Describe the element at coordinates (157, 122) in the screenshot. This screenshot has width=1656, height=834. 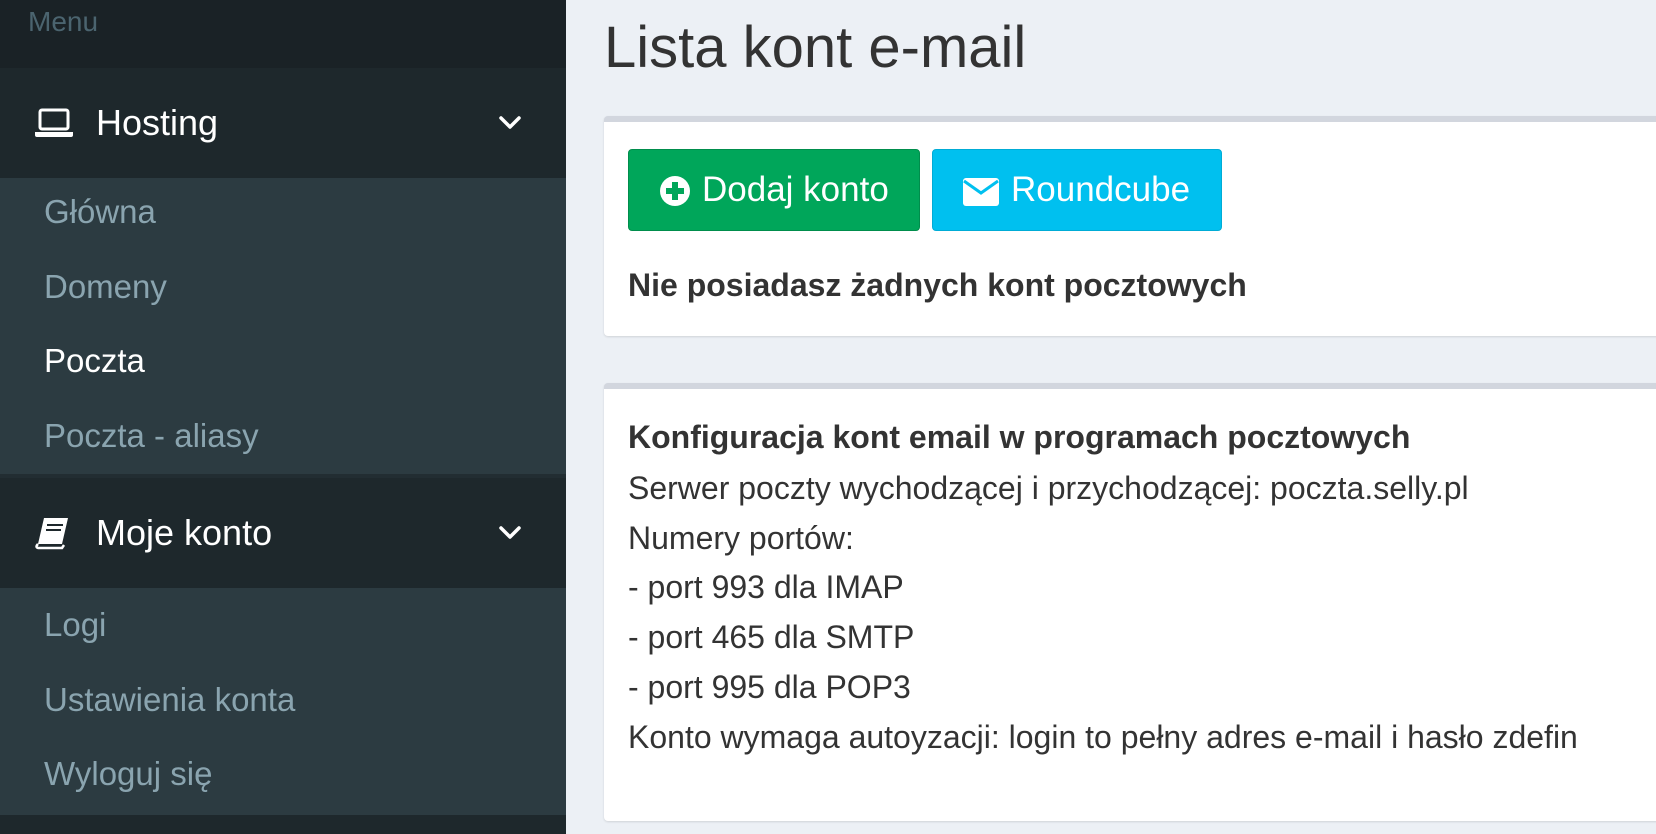
I see `sidebar-section-label: Hosting` at that location.